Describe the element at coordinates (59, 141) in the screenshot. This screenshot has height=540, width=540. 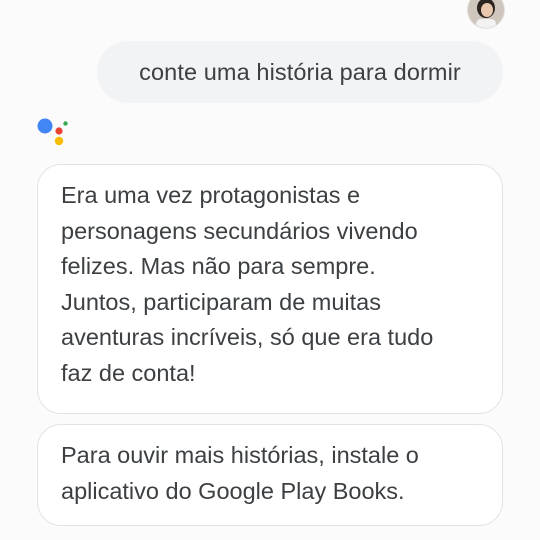
I see `assistant-dot-yellow` at that location.